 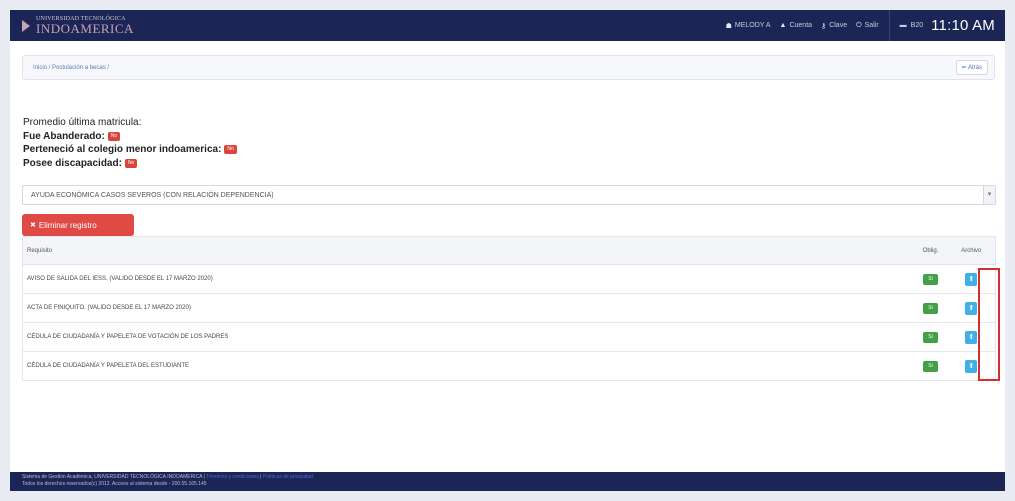 What do you see at coordinates (989, 195) in the screenshot?
I see `chevron-down-icon: ▾` at bounding box center [989, 195].